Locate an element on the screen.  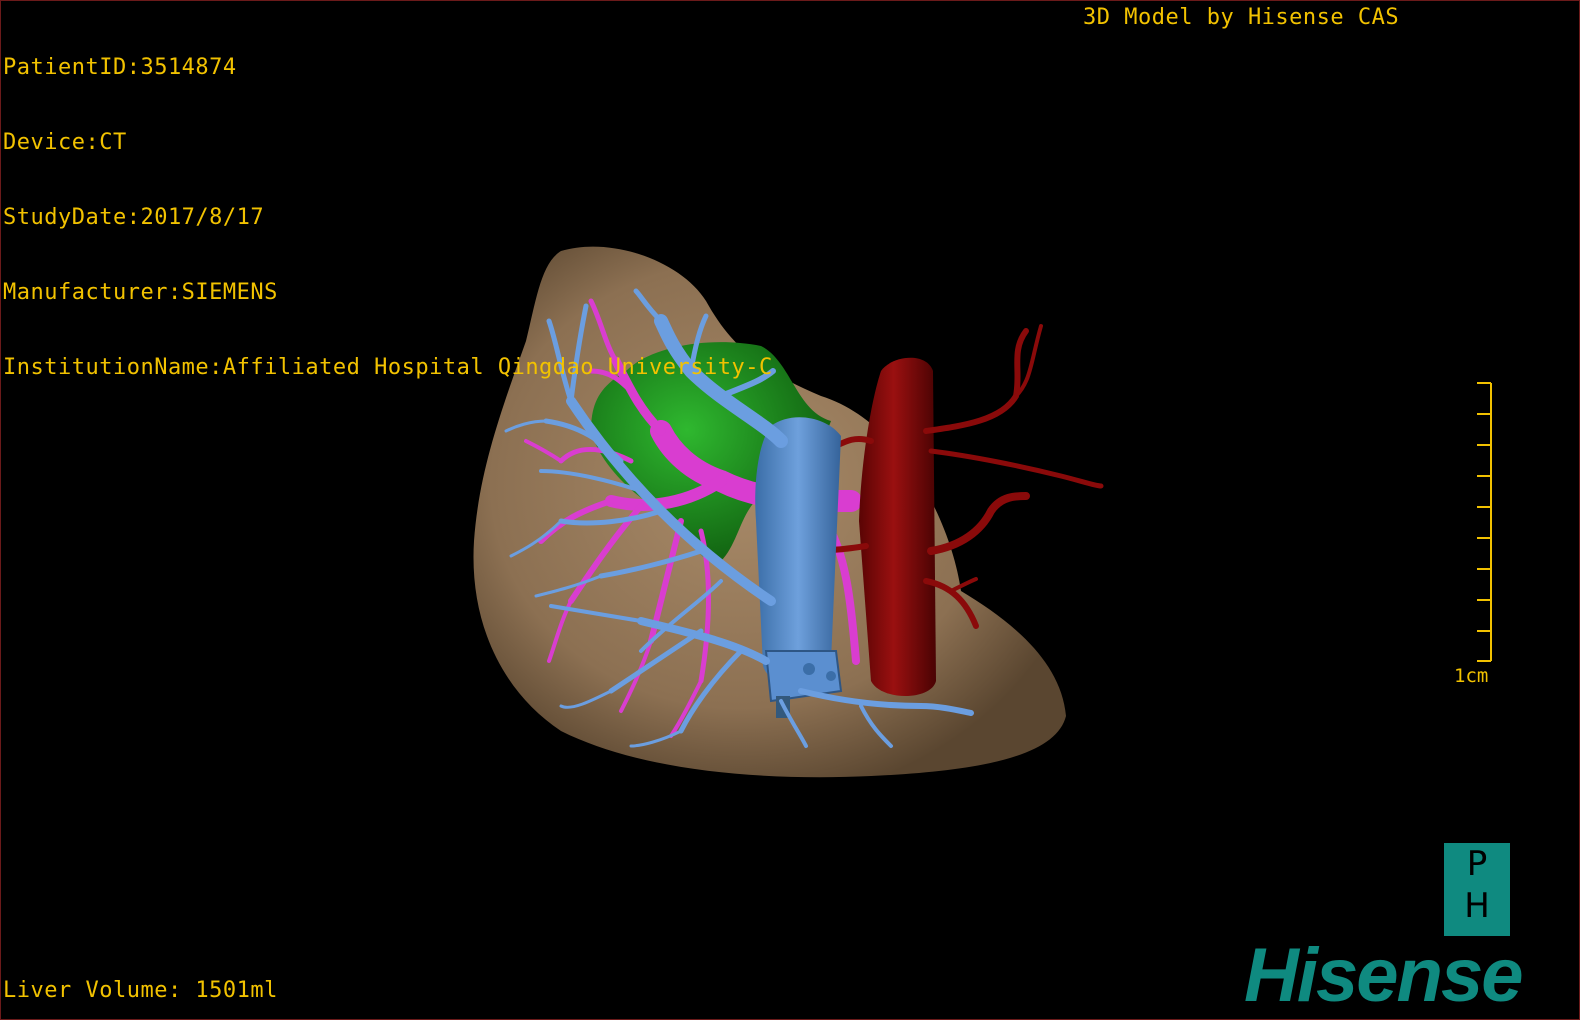
hisense-logo: Hisense is located at coordinates (1383, 975).